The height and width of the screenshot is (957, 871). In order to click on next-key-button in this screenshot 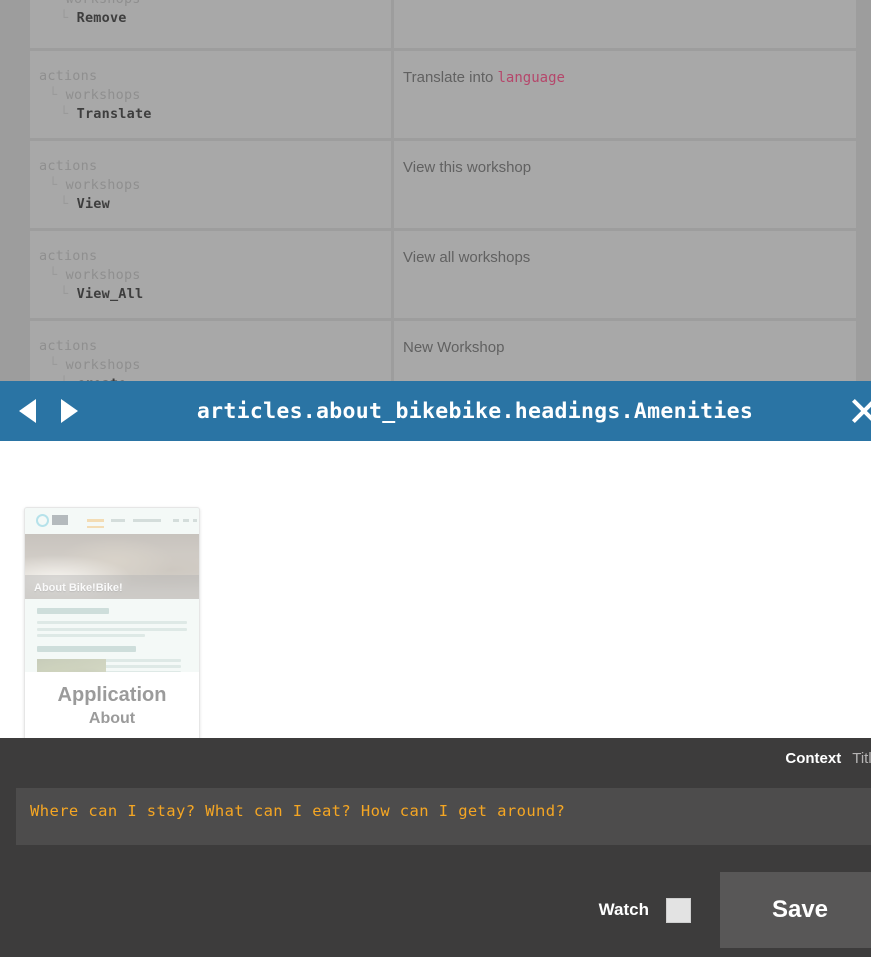, I will do `click(69, 411)`.